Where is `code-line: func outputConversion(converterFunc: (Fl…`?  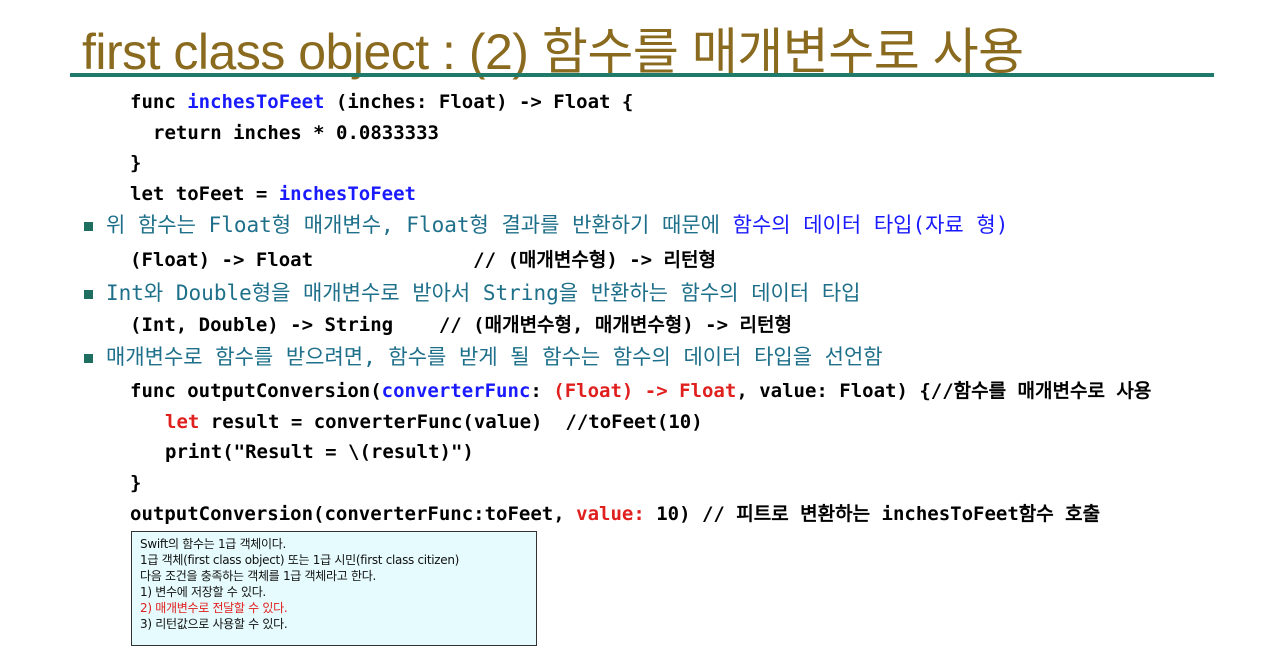 code-line: func outputConversion(converterFunc: (Fl… is located at coordinates (641, 391).